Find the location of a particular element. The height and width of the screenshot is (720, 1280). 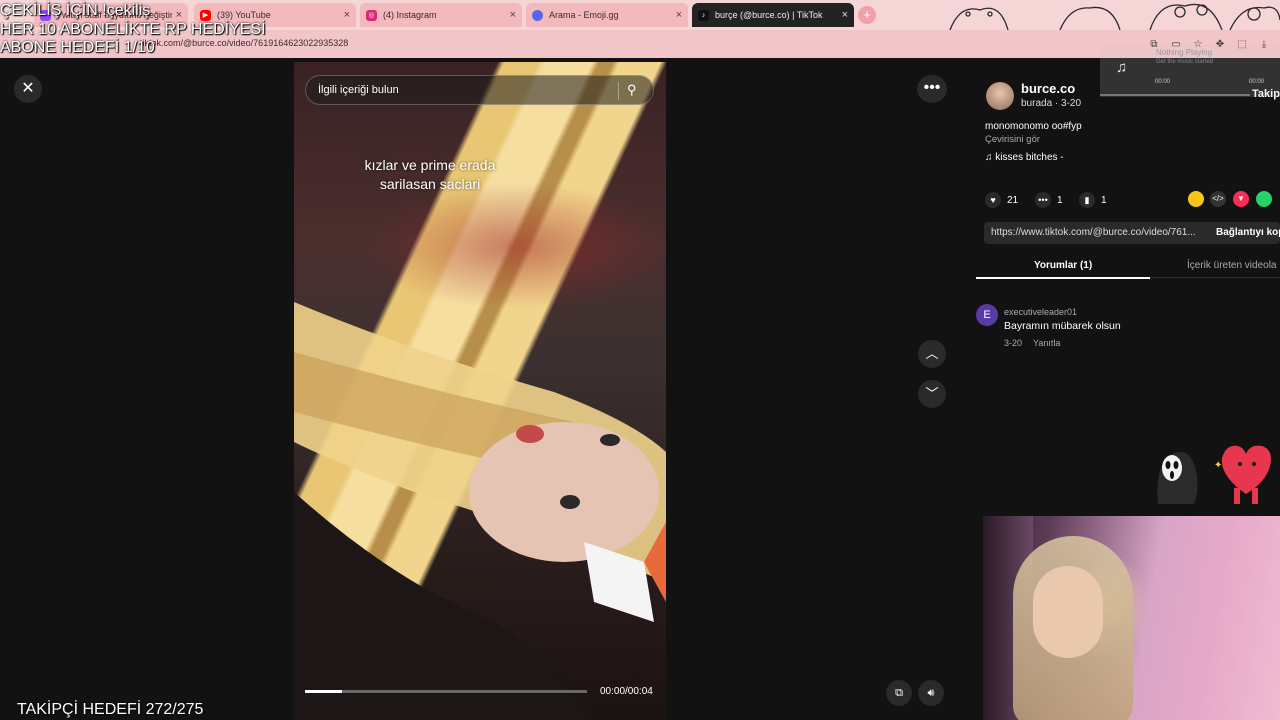

instagram-icon: ◎ is located at coordinates (371, 15).